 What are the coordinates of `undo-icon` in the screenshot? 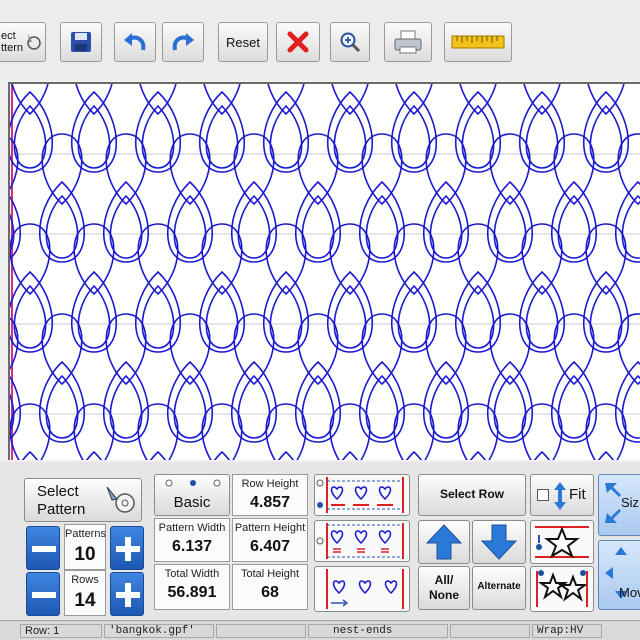 It's located at (135, 42).